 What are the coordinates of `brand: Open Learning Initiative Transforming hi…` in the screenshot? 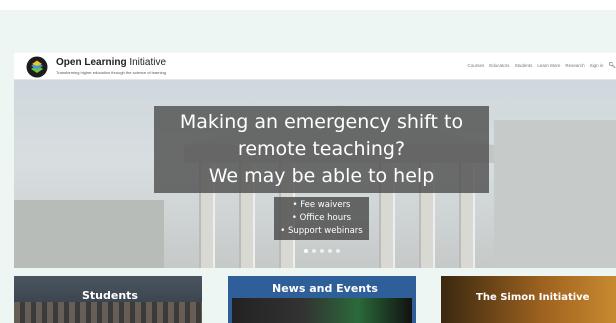 It's located at (111, 66).